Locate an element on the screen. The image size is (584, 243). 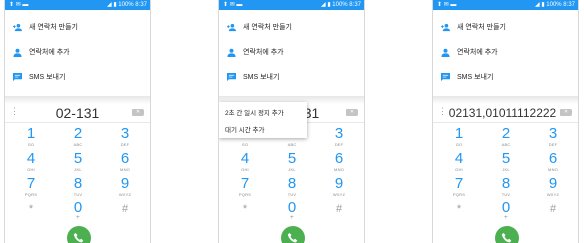
key-letters: WXYZ is located at coordinates (553, 194).